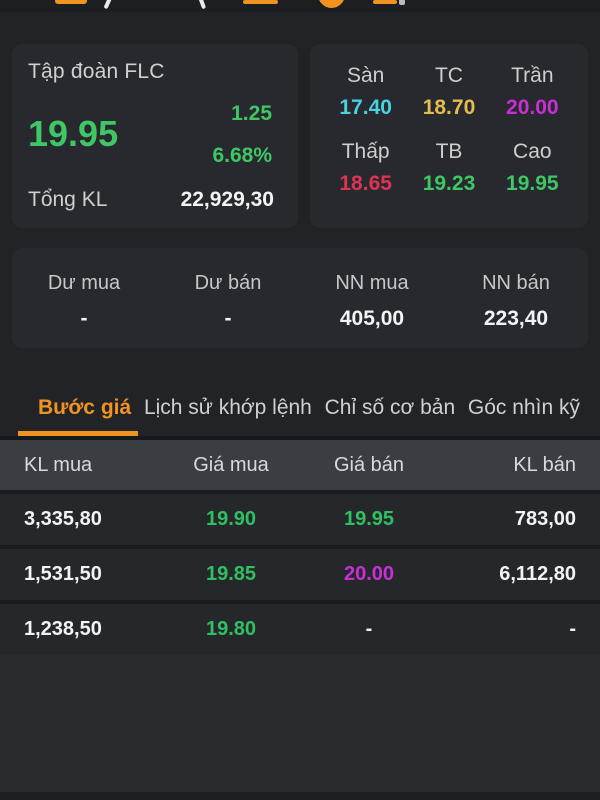 The height and width of the screenshot is (800, 600). I want to click on gia-ban-cell: 20.00, so click(369, 574).